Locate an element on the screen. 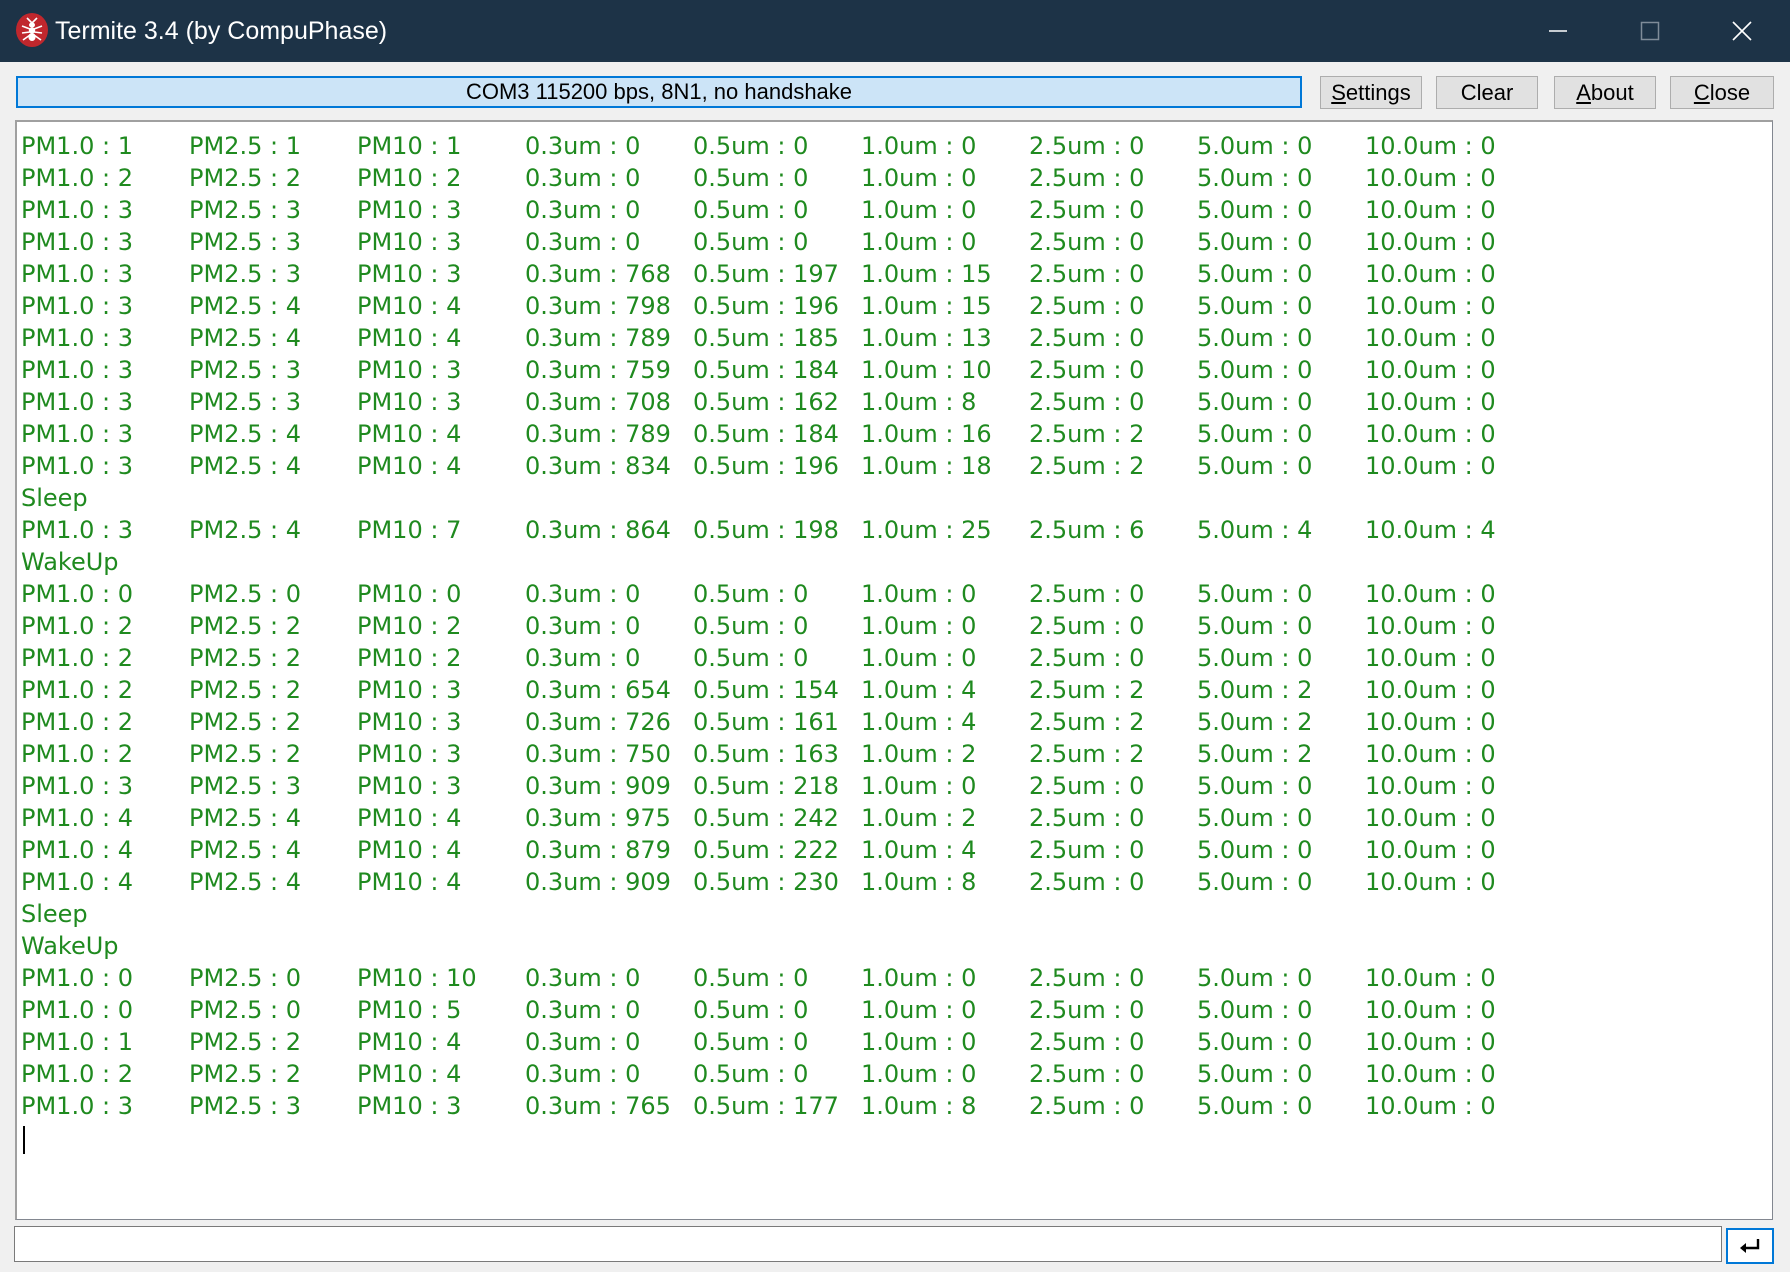  maximize-button is located at coordinates (1650, 31).